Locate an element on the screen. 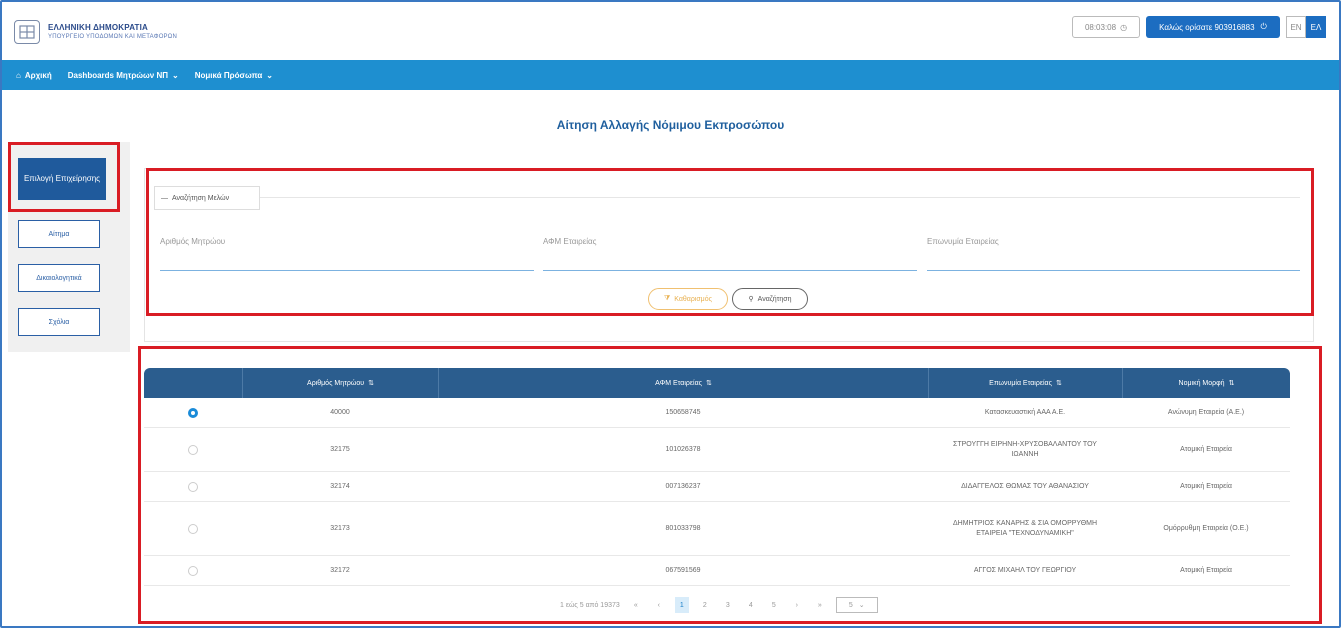 The height and width of the screenshot is (628, 1341). clock-icon: ◷ is located at coordinates (1124, 27).